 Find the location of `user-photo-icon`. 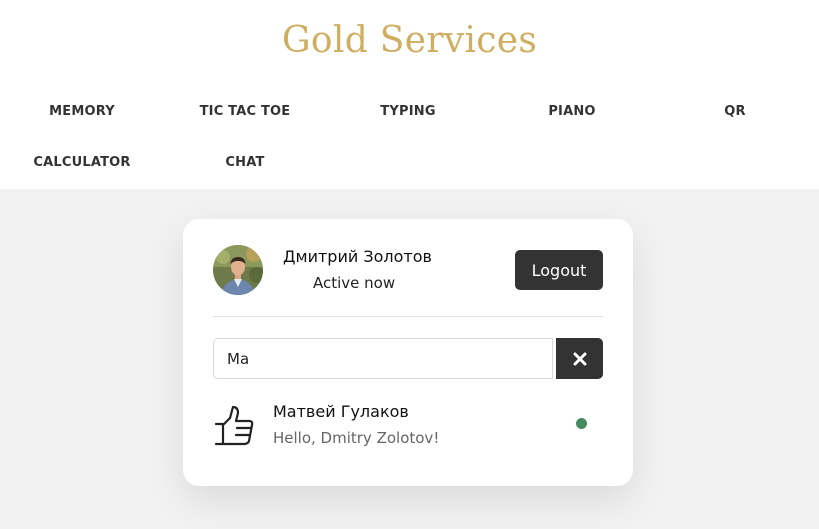

user-photo-icon is located at coordinates (238, 270).